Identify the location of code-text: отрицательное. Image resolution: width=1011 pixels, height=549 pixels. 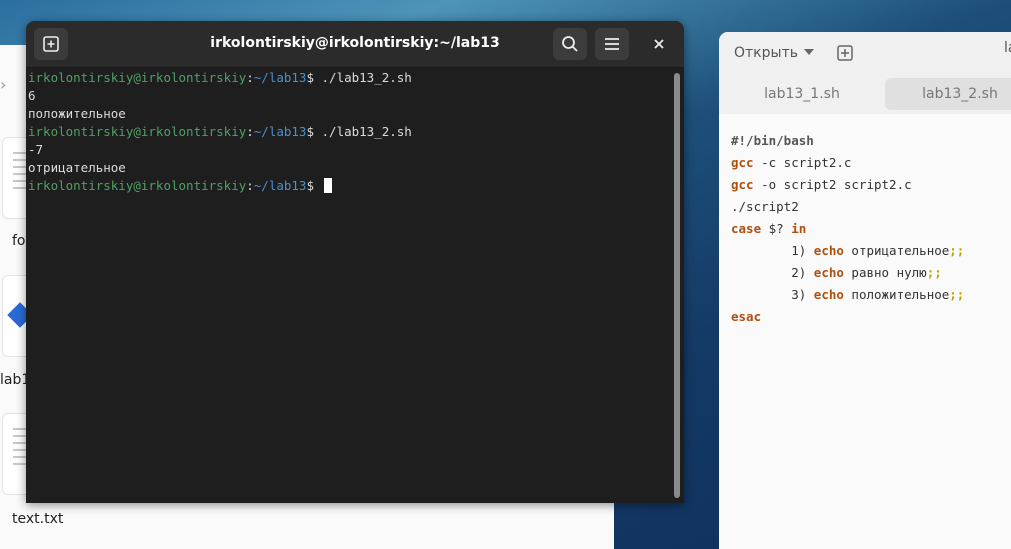
(896, 250).